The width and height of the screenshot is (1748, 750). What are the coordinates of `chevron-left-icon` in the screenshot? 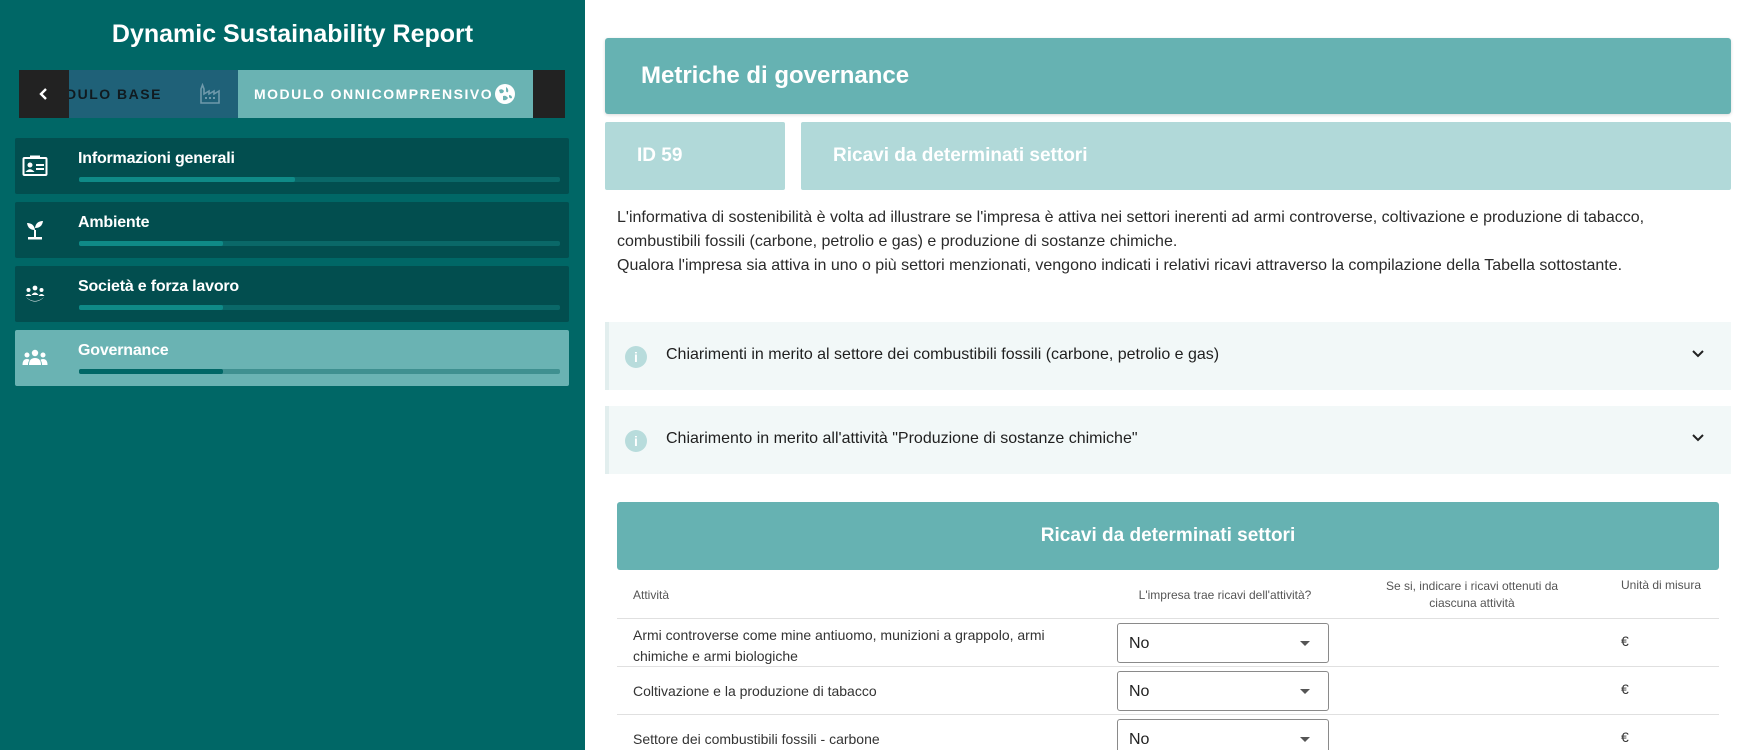 It's located at (43, 94).